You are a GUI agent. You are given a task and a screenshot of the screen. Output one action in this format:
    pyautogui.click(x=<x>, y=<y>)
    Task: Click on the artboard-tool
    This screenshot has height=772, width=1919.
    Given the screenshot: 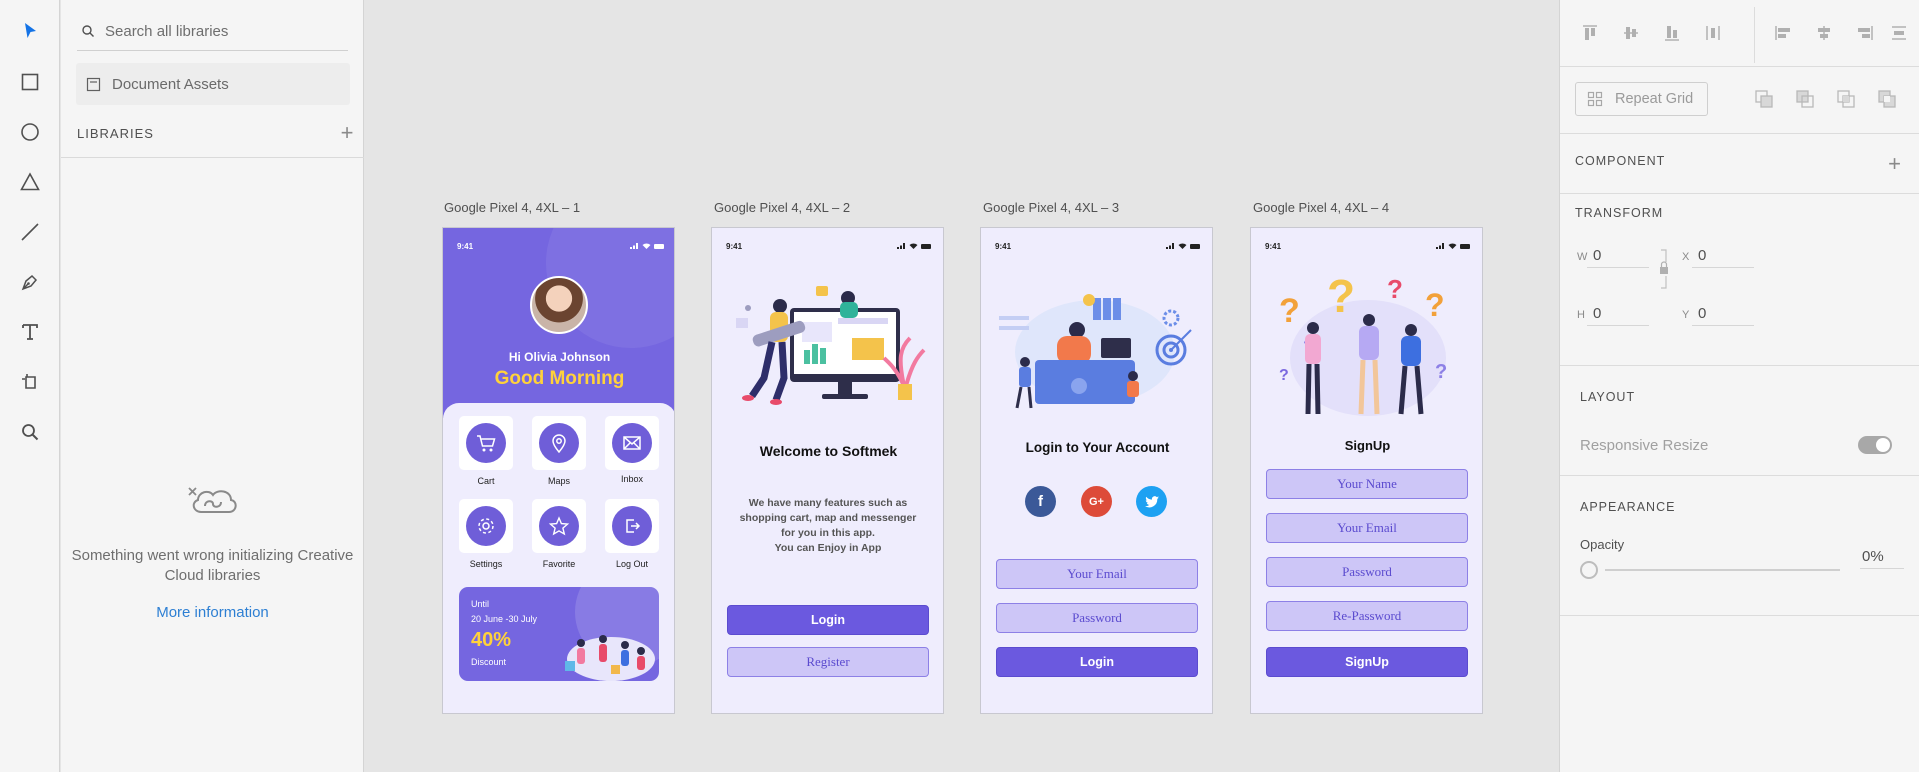 What is the action you would take?
    pyautogui.click(x=30, y=382)
    